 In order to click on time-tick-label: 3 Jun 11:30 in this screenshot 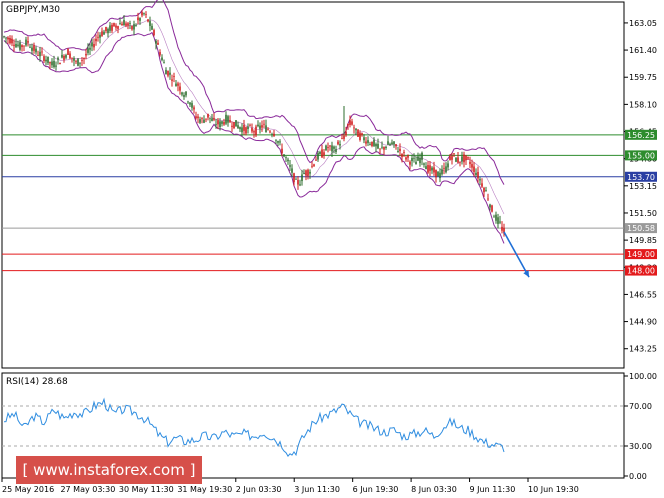, I will do `click(317, 489)`.